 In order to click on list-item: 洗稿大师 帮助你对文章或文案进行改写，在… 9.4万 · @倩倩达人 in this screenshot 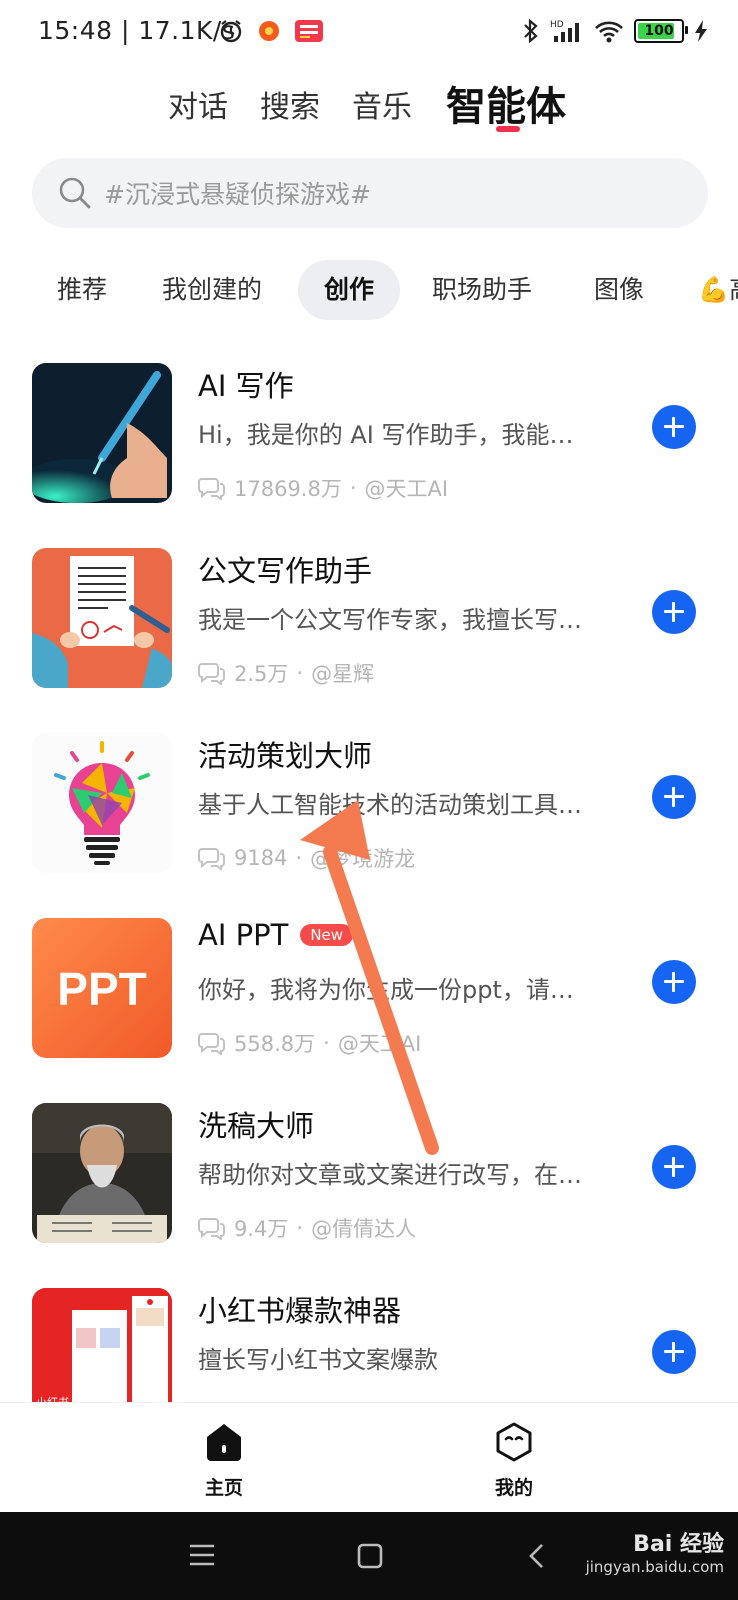, I will do `click(369, 1164)`.